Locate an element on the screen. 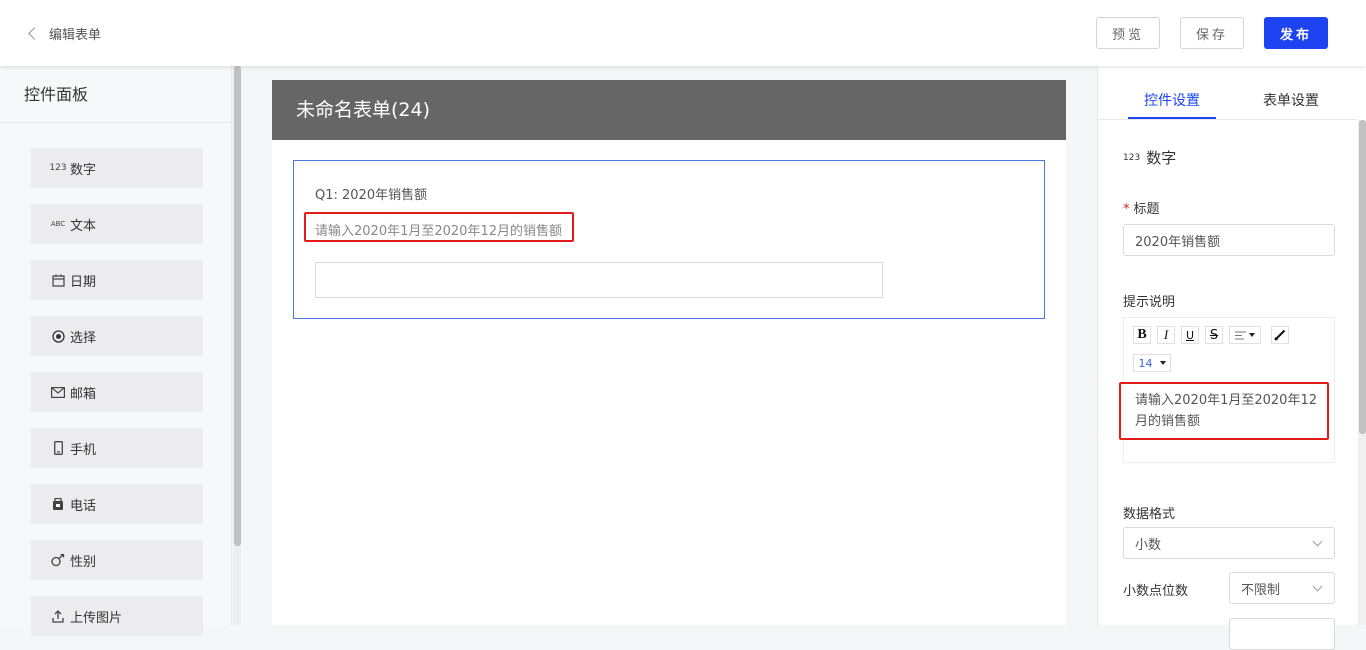 The image size is (1366, 650). mail-icon is located at coordinates (58, 392).